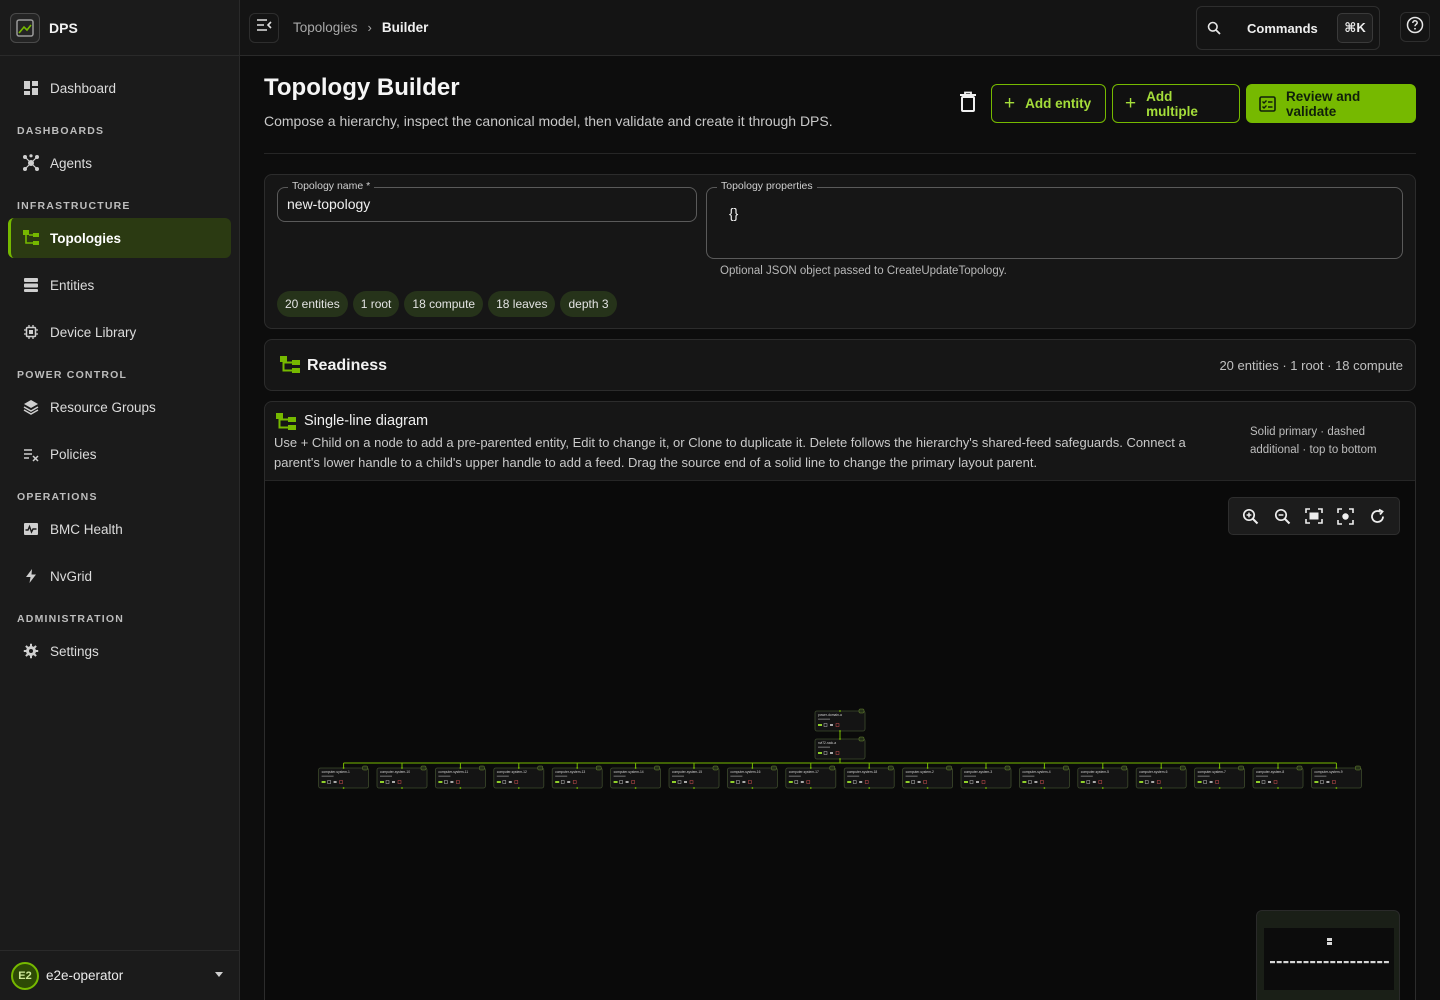  I want to click on agents-icon, so click(31, 163).